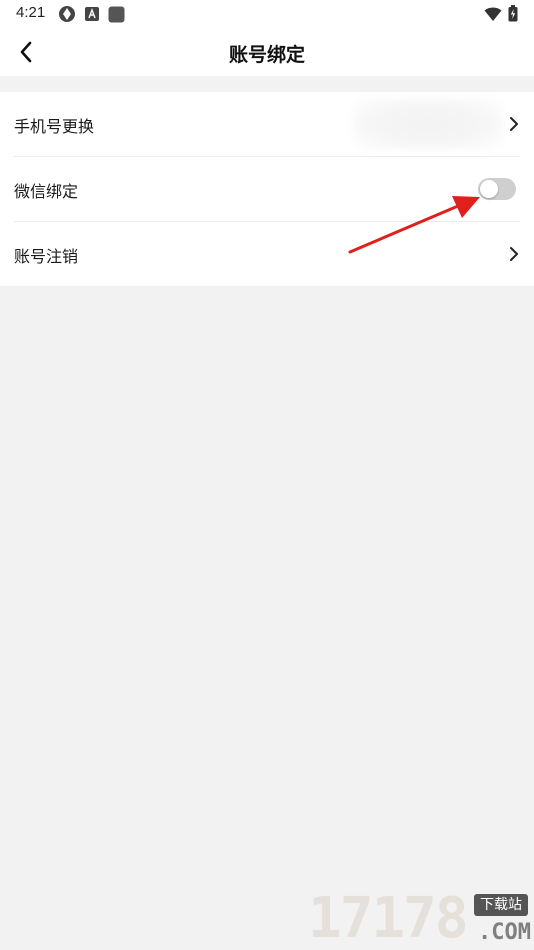  I want to click on status-icons-left, so click(91, 14).